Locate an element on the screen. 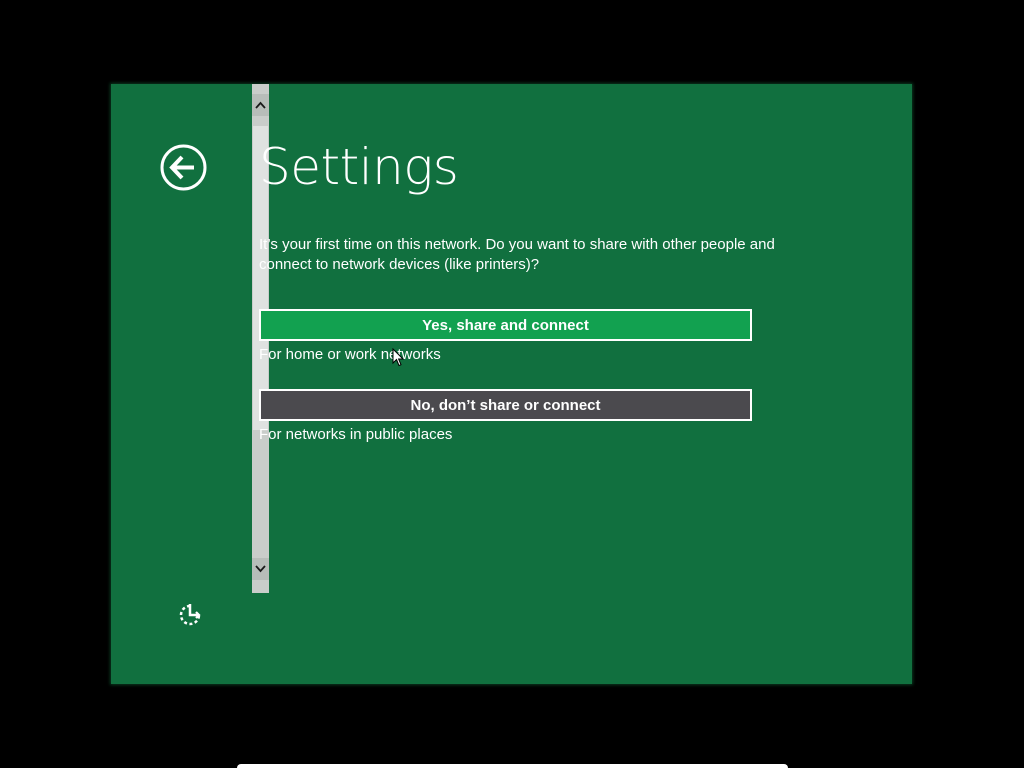 This screenshot has width=1024, height=768. no-share-hint: For networks in public places is located at coordinates (356, 434).